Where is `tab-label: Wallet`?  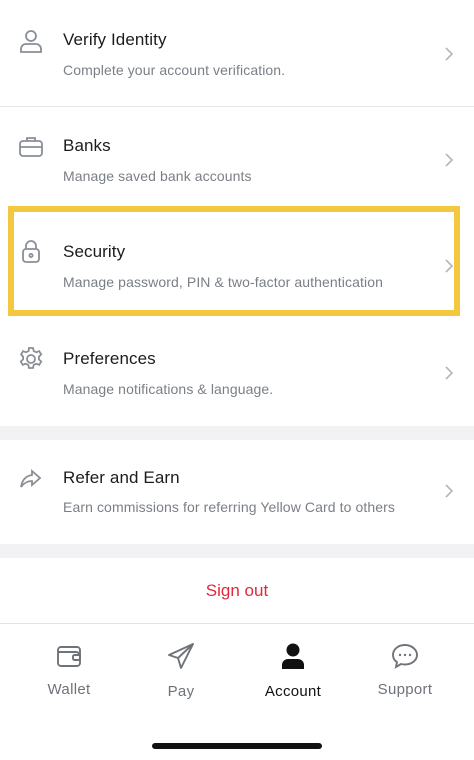 tab-label: Wallet is located at coordinates (69, 689).